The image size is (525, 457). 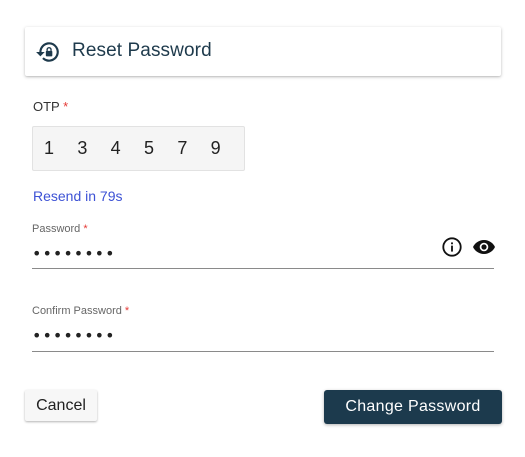 I want to click on page-title: Reset Password, so click(x=142, y=50).